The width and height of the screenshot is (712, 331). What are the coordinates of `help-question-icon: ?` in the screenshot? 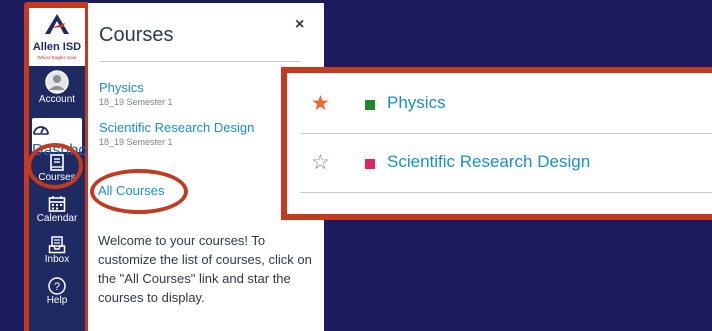 It's located at (57, 286).